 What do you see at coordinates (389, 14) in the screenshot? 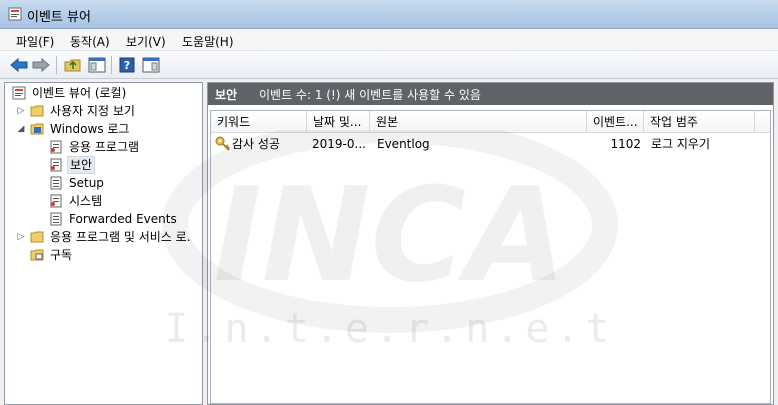
I see `title-bar: 이벤트 뷰어` at bounding box center [389, 14].